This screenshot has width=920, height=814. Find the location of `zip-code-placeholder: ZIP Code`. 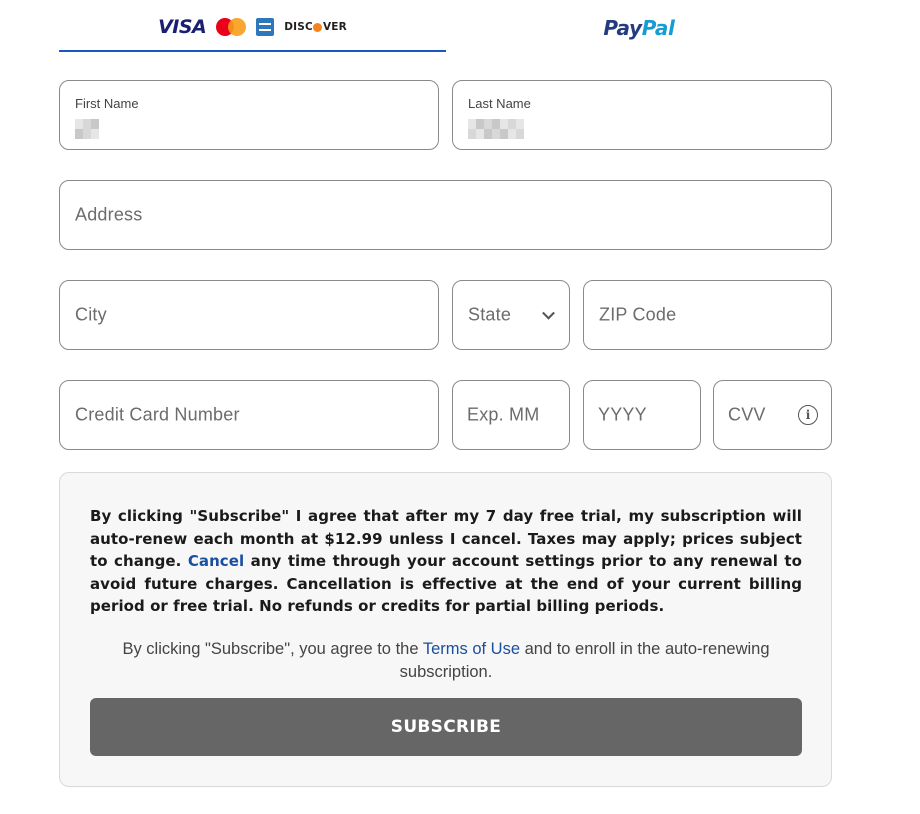

zip-code-placeholder: ZIP Code is located at coordinates (638, 314).